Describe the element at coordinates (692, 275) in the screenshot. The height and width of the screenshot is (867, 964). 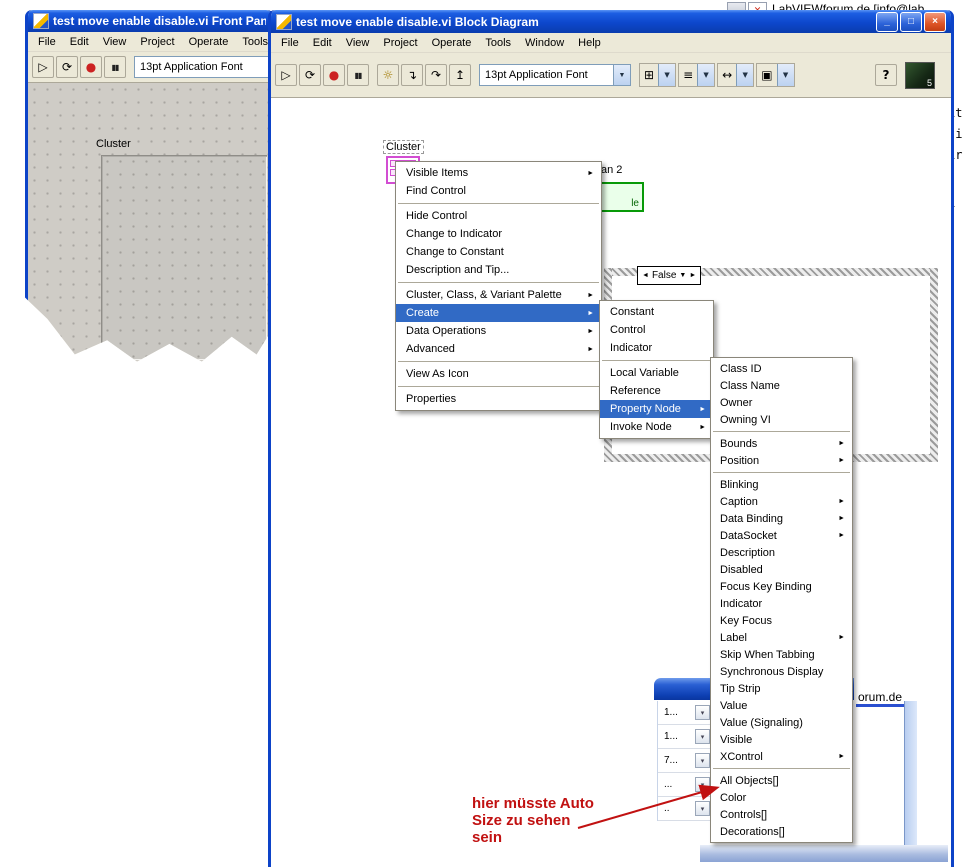
I see `case-next-icon: ►` at that location.